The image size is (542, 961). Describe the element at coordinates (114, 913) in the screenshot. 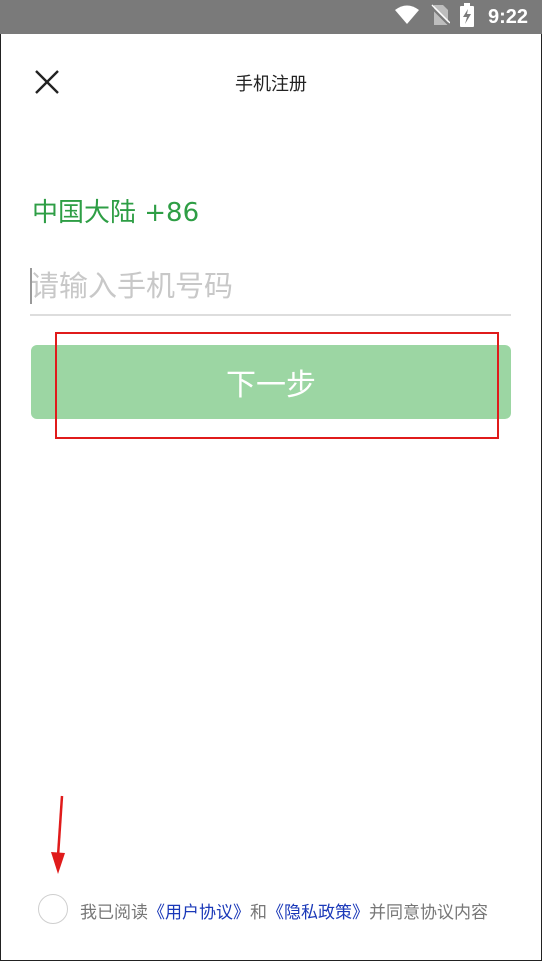

I see `agreement-prefix: 我已阅读` at that location.